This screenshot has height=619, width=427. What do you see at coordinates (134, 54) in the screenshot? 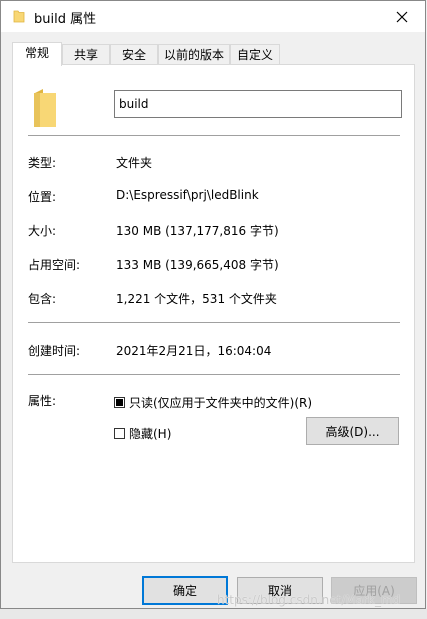
I see `tab-security: 安全` at bounding box center [134, 54].